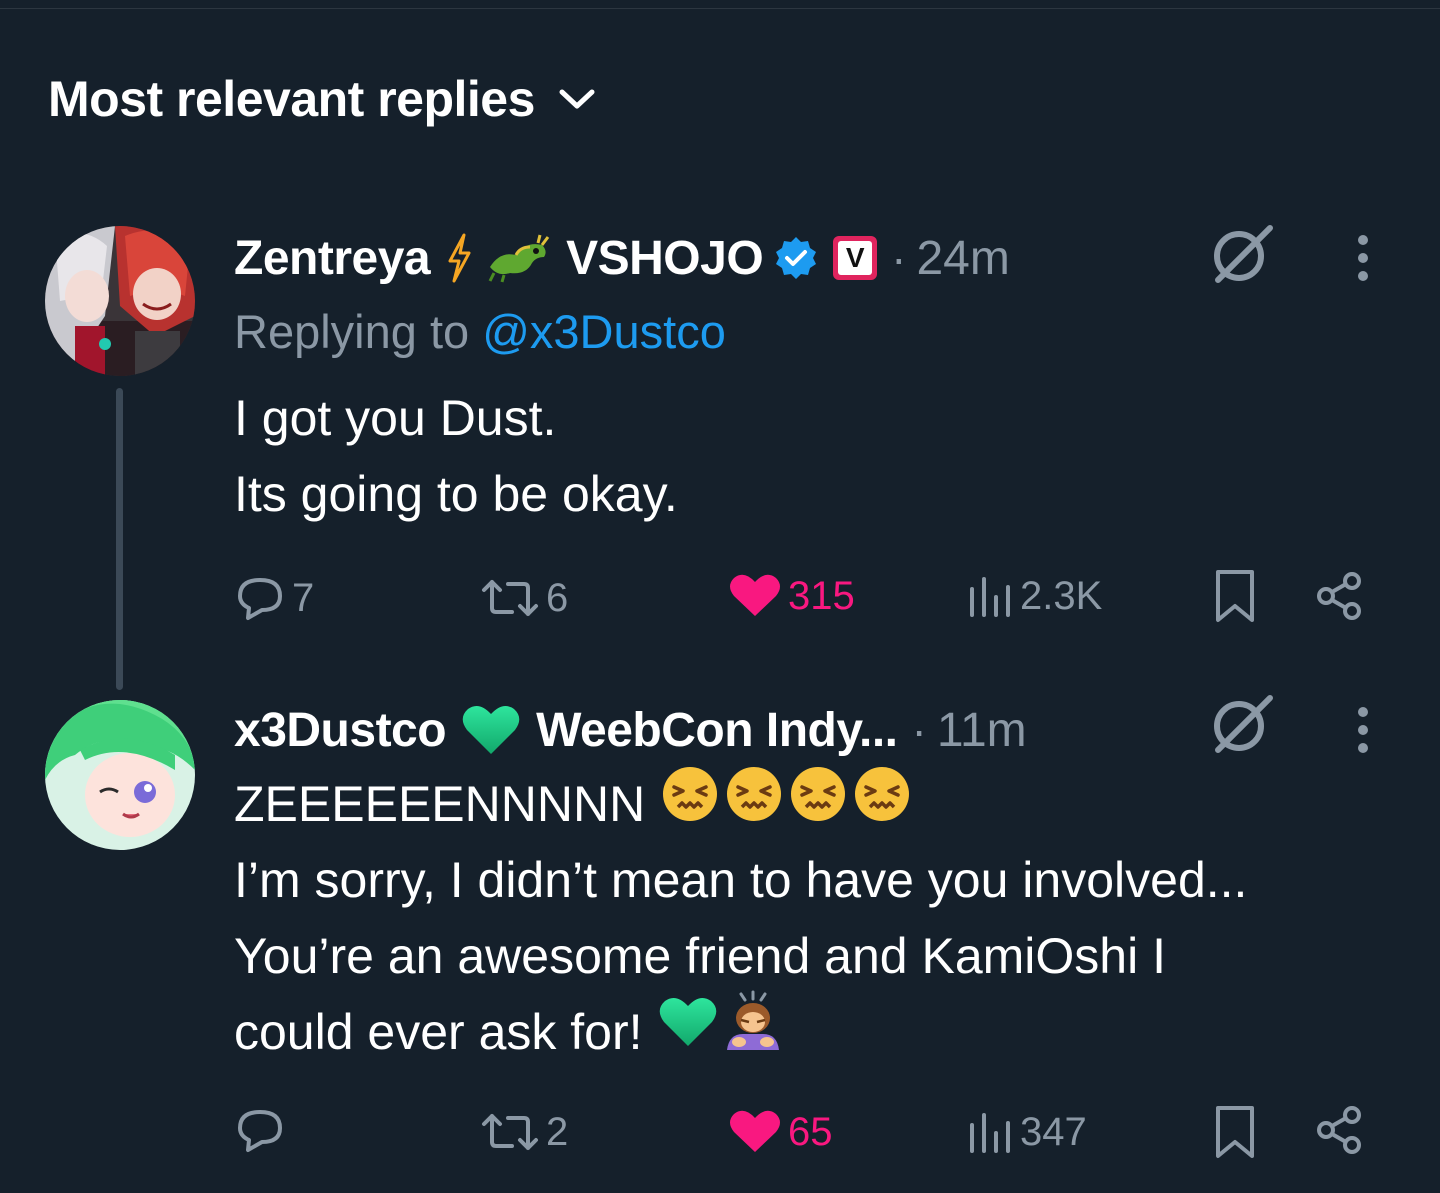  Describe the element at coordinates (120, 775) in the screenshot. I see `avatar-x3dustco` at that location.